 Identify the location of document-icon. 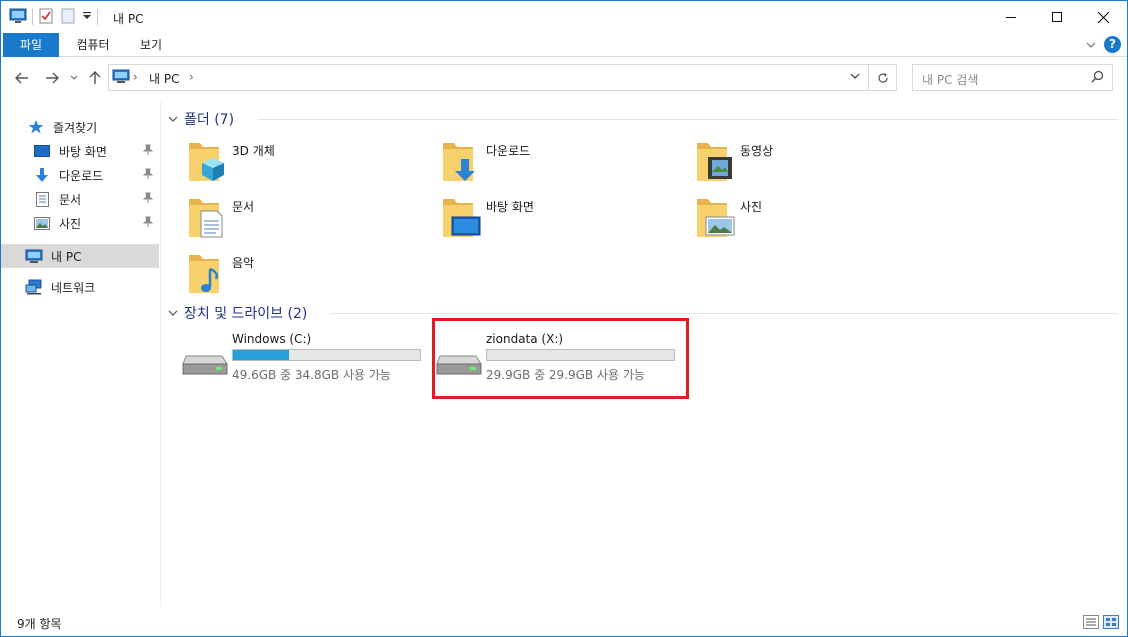
(42, 199).